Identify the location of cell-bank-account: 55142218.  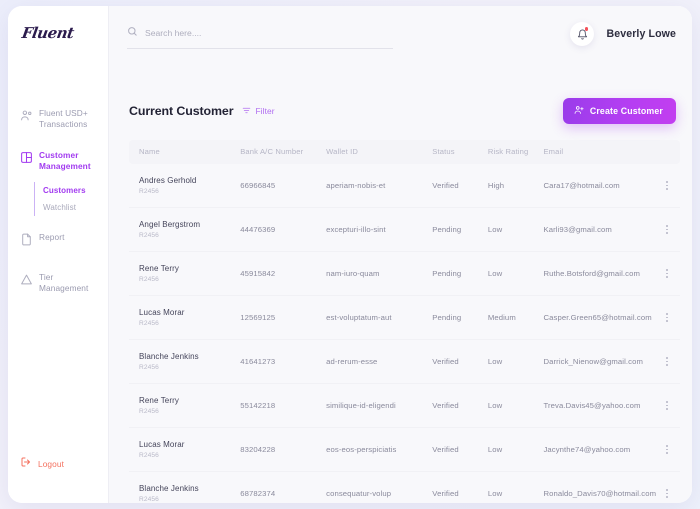
(283, 405).